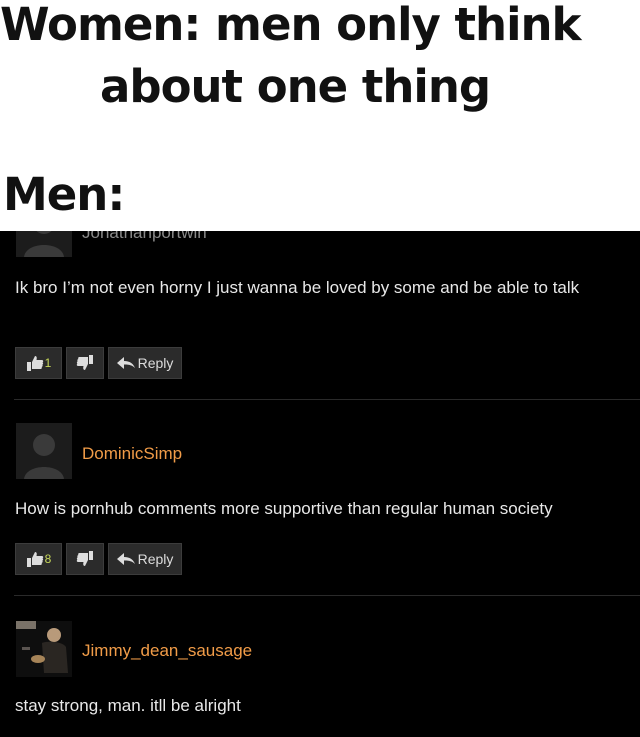  Describe the element at coordinates (132, 454) in the screenshot. I see `comment-username: DominicSimp` at that location.